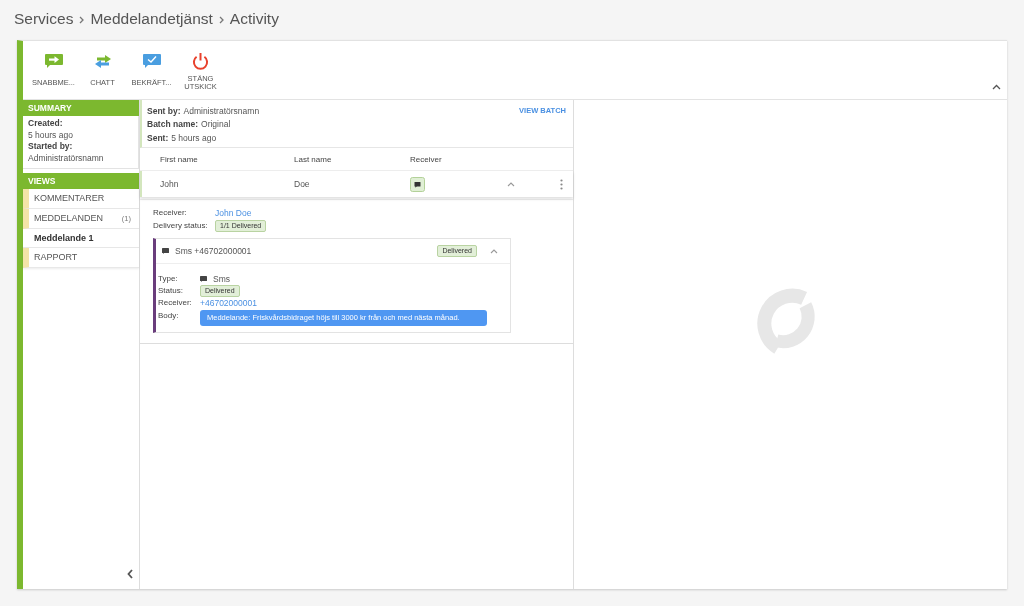  What do you see at coordinates (313, 159) in the screenshot?
I see `column-header: Last name` at bounding box center [313, 159].